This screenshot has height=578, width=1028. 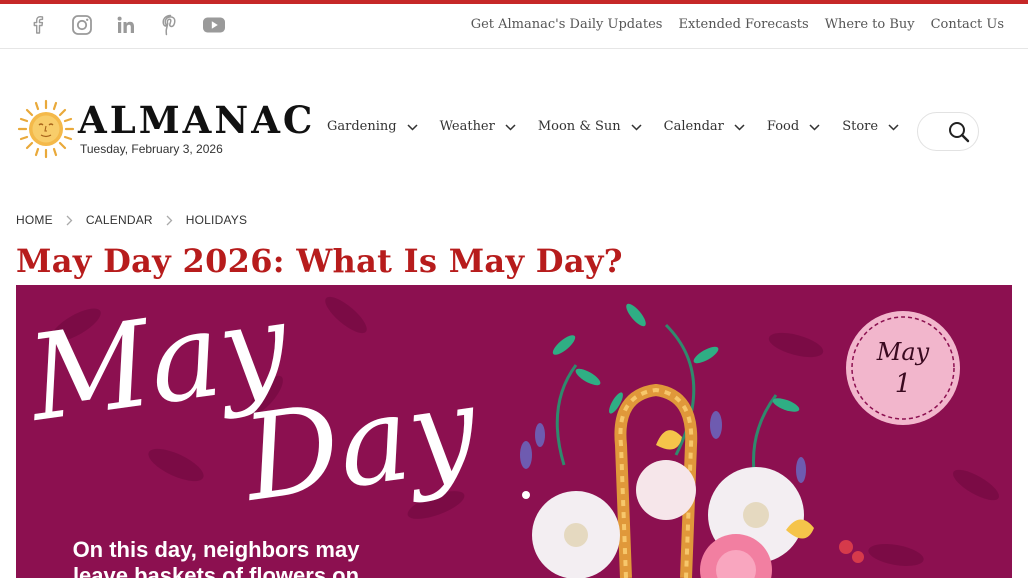 I want to click on nav-moon-sun: Moon & Sun, so click(x=590, y=126).